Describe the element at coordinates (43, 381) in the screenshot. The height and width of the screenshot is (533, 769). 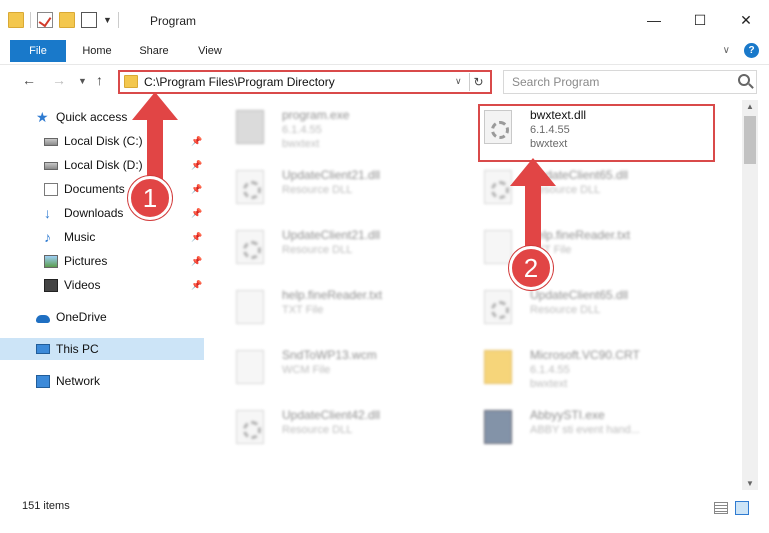
I see `network-icon` at that location.